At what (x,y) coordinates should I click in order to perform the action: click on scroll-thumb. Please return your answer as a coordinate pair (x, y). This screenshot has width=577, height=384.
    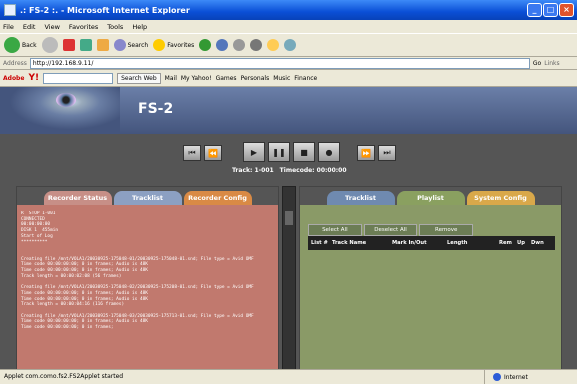
    Looking at the image, I should click on (289, 218).